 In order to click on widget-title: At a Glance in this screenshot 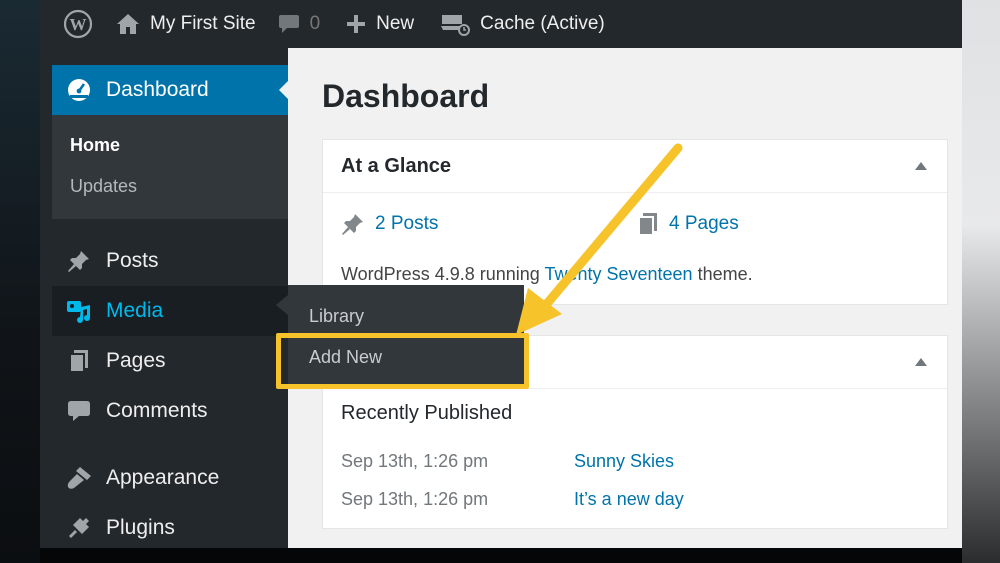, I will do `click(396, 165)`.